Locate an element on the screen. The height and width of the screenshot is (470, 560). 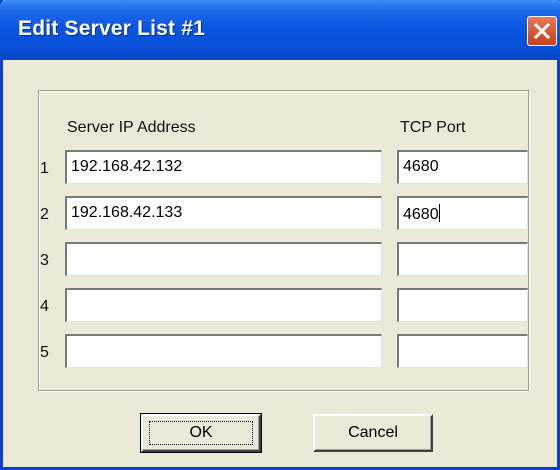
row-number-5: 5 is located at coordinates (44, 352).